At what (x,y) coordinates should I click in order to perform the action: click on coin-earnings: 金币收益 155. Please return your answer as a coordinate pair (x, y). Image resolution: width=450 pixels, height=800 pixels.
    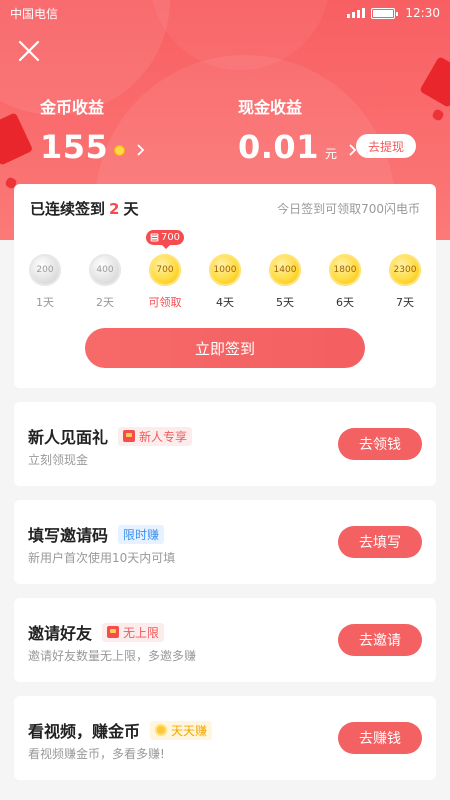
    Looking at the image, I should click on (92, 130).